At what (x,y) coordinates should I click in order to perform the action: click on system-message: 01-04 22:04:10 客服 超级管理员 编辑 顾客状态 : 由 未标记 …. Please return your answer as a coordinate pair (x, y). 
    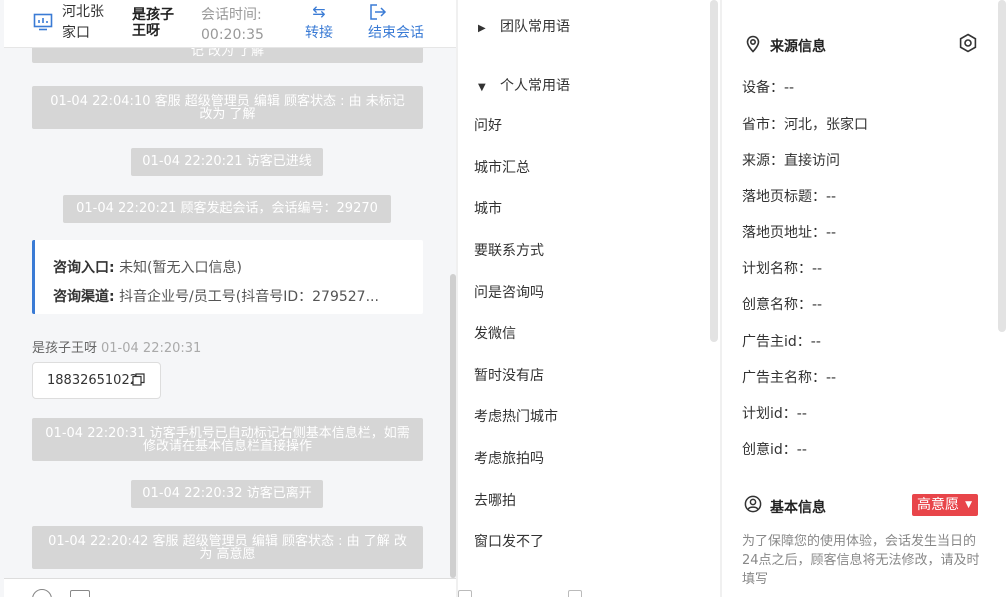
    Looking at the image, I should click on (227, 107).